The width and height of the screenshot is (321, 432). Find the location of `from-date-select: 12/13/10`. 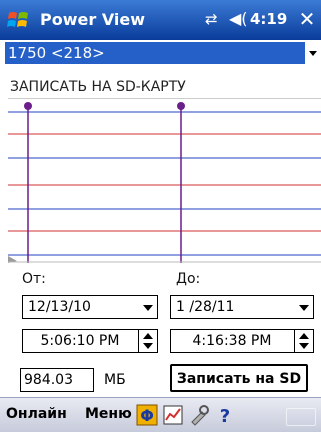

from-date-select: 12/13/10 is located at coordinates (90, 307).